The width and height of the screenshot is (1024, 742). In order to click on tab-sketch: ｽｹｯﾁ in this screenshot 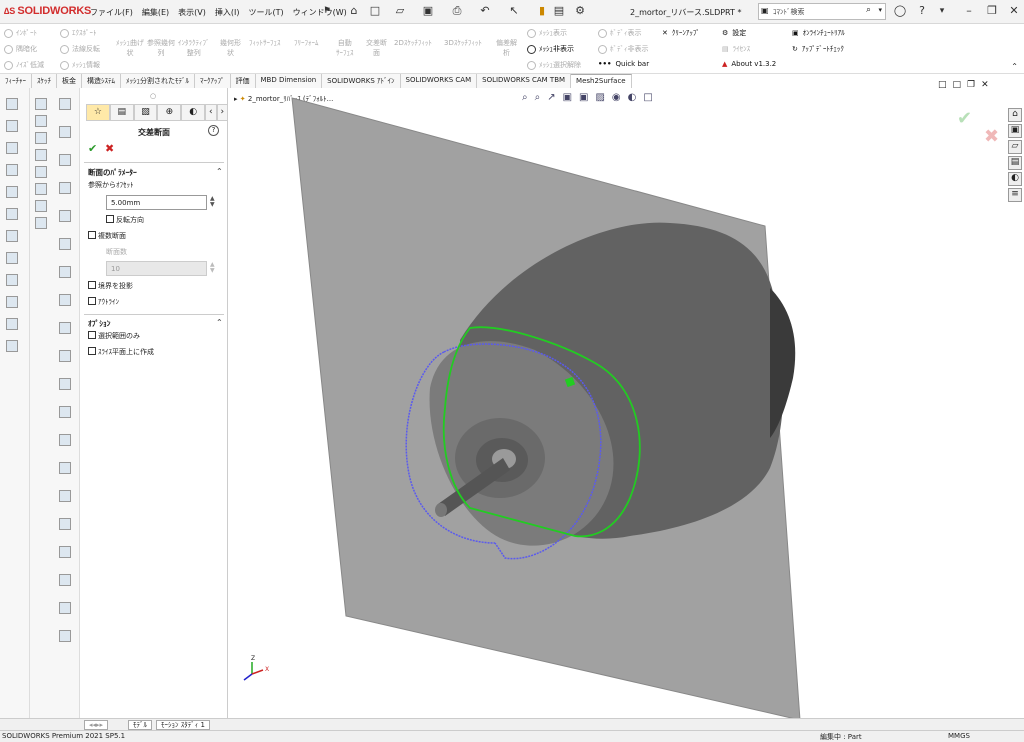, I will do `click(44, 81)`.